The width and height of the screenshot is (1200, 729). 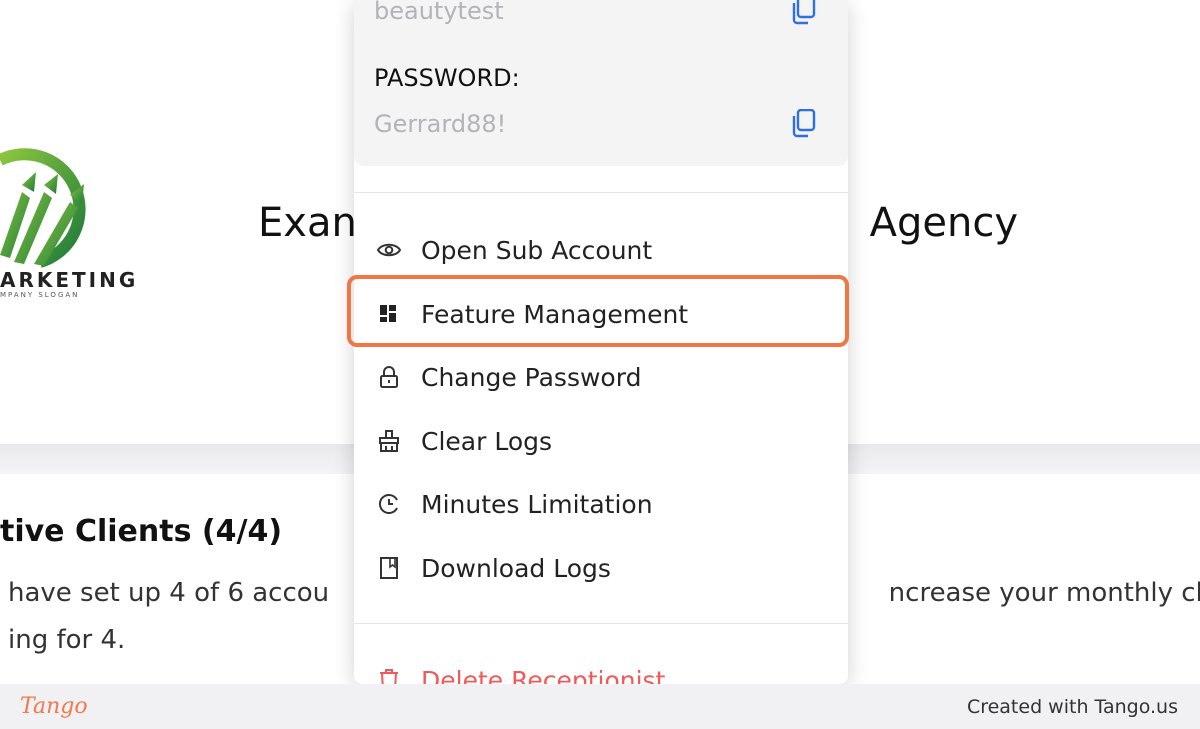 What do you see at coordinates (537, 504) in the screenshot?
I see `menu-item-label: Minutes Limitation` at bounding box center [537, 504].